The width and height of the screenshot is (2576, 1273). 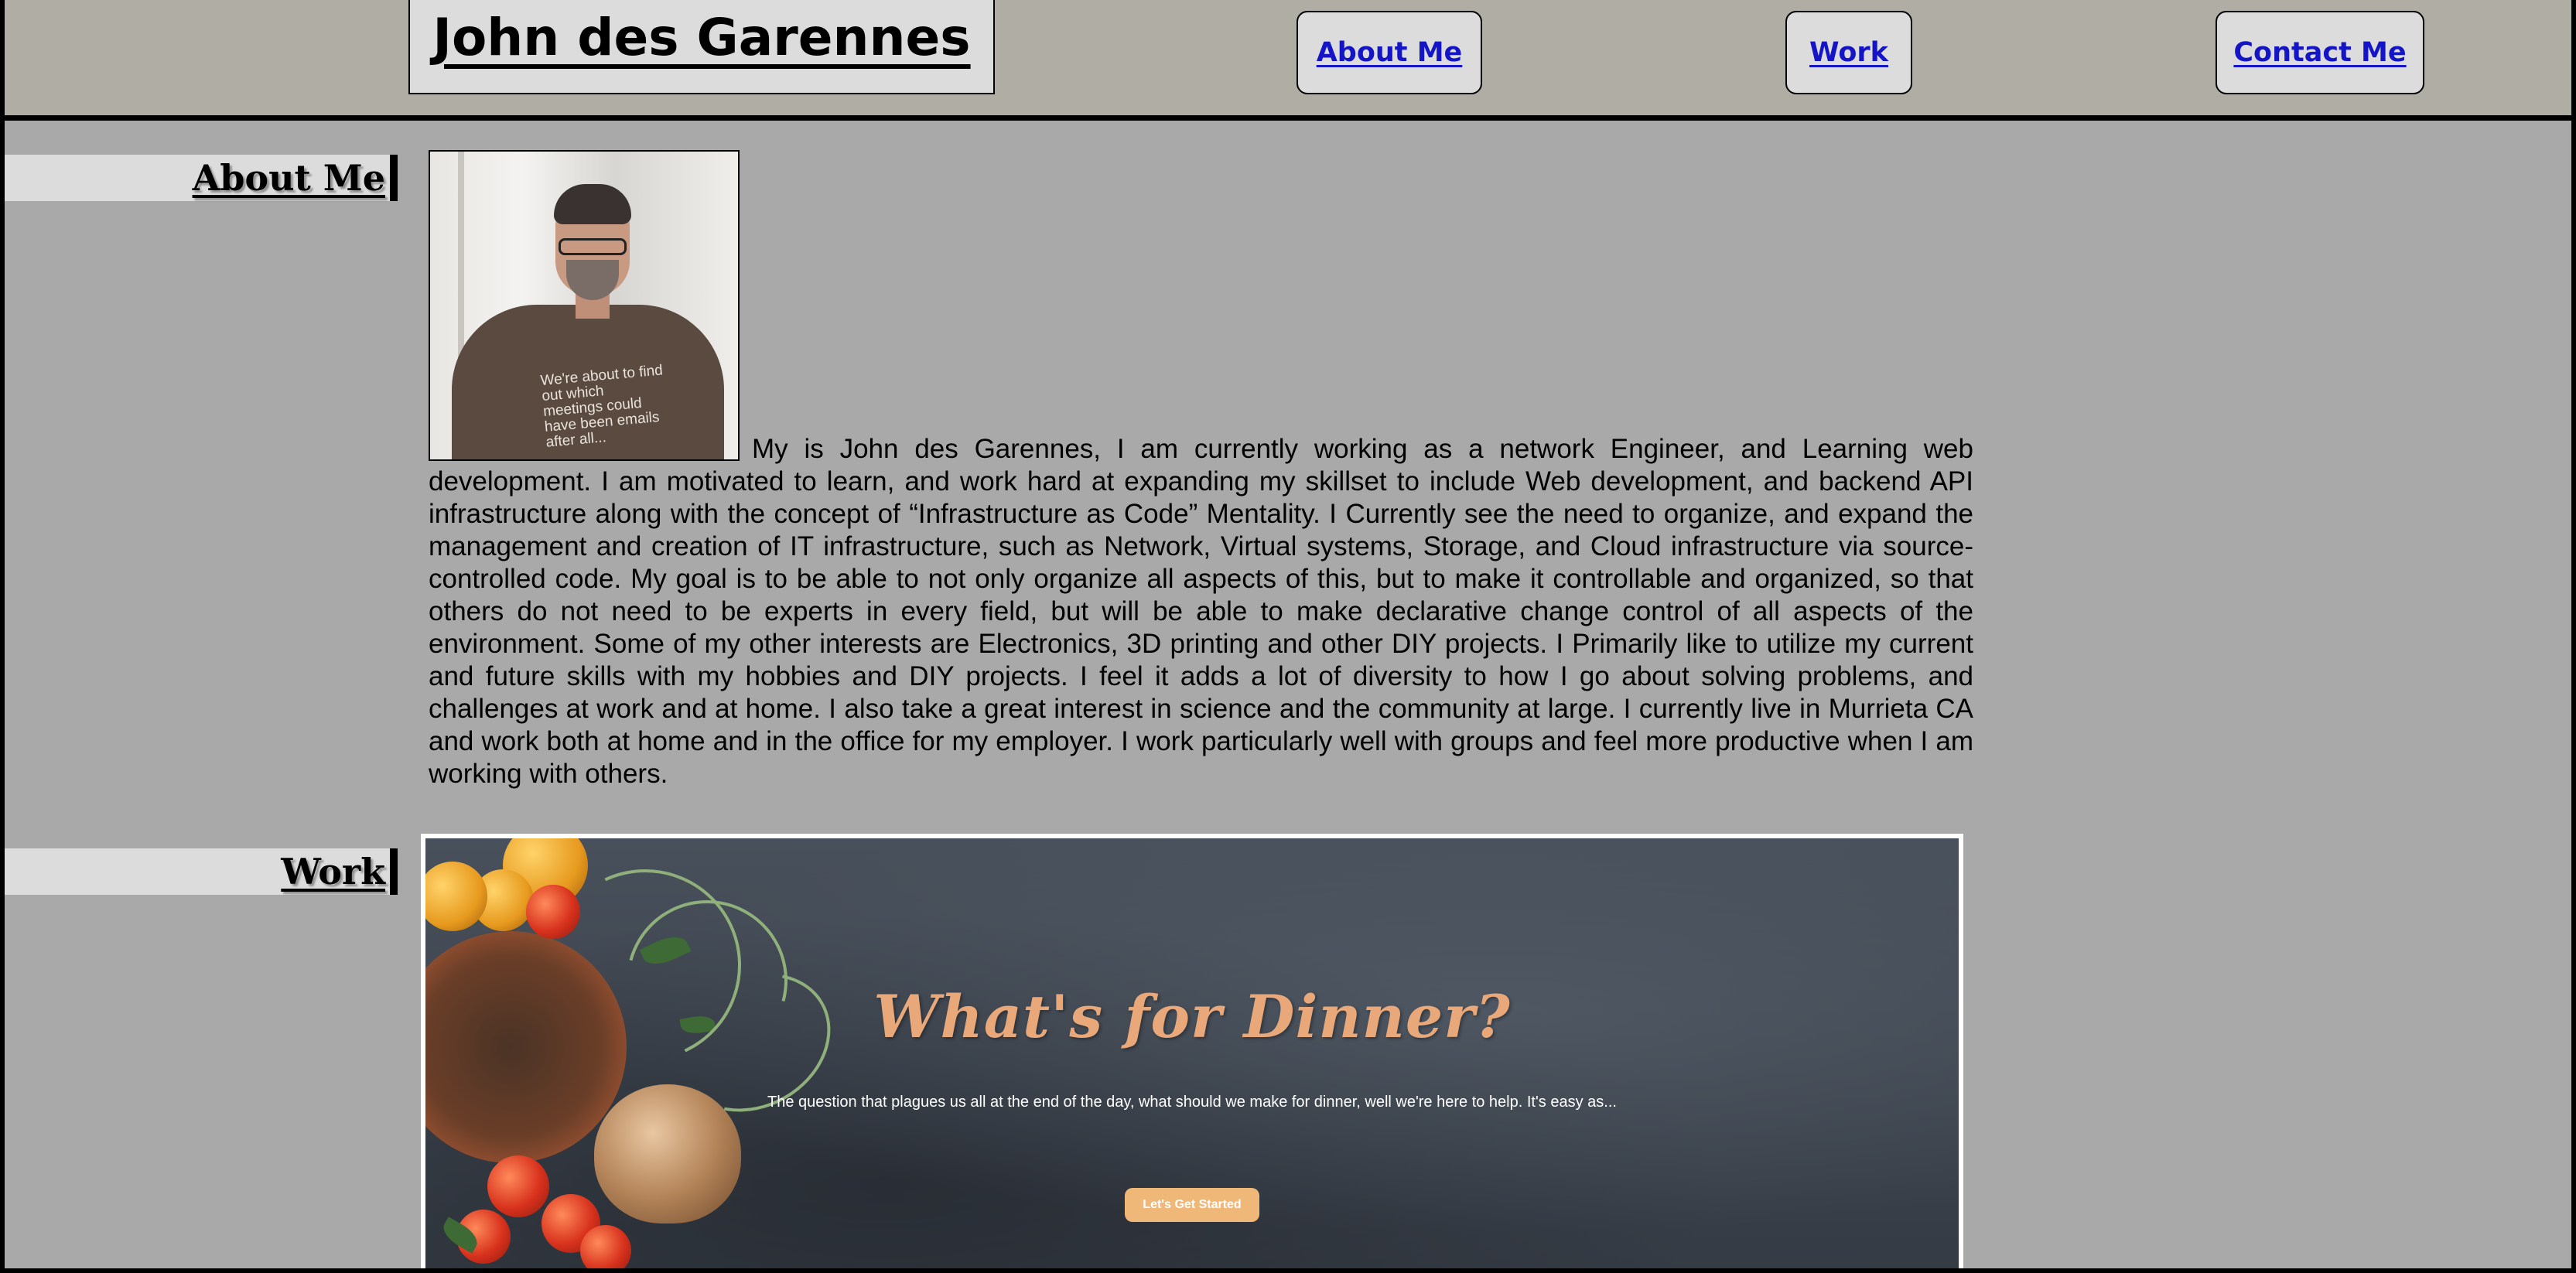 What do you see at coordinates (593, 247) in the screenshot?
I see `photo-glasses` at bounding box center [593, 247].